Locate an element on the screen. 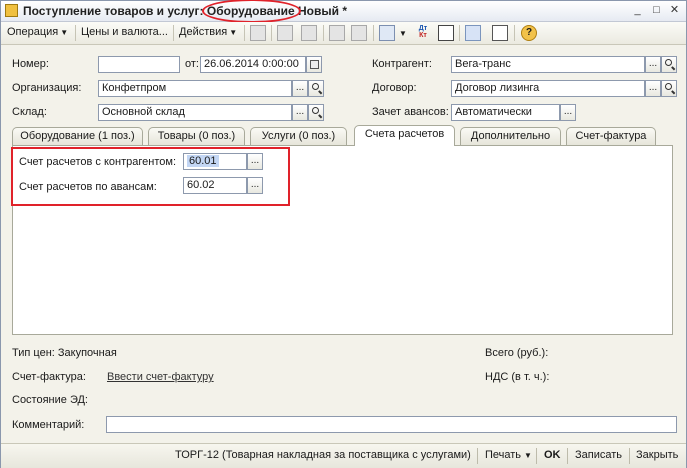 The height and width of the screenshot is (468, 687). warehouse-open-button is located at coordinates (316, 112).